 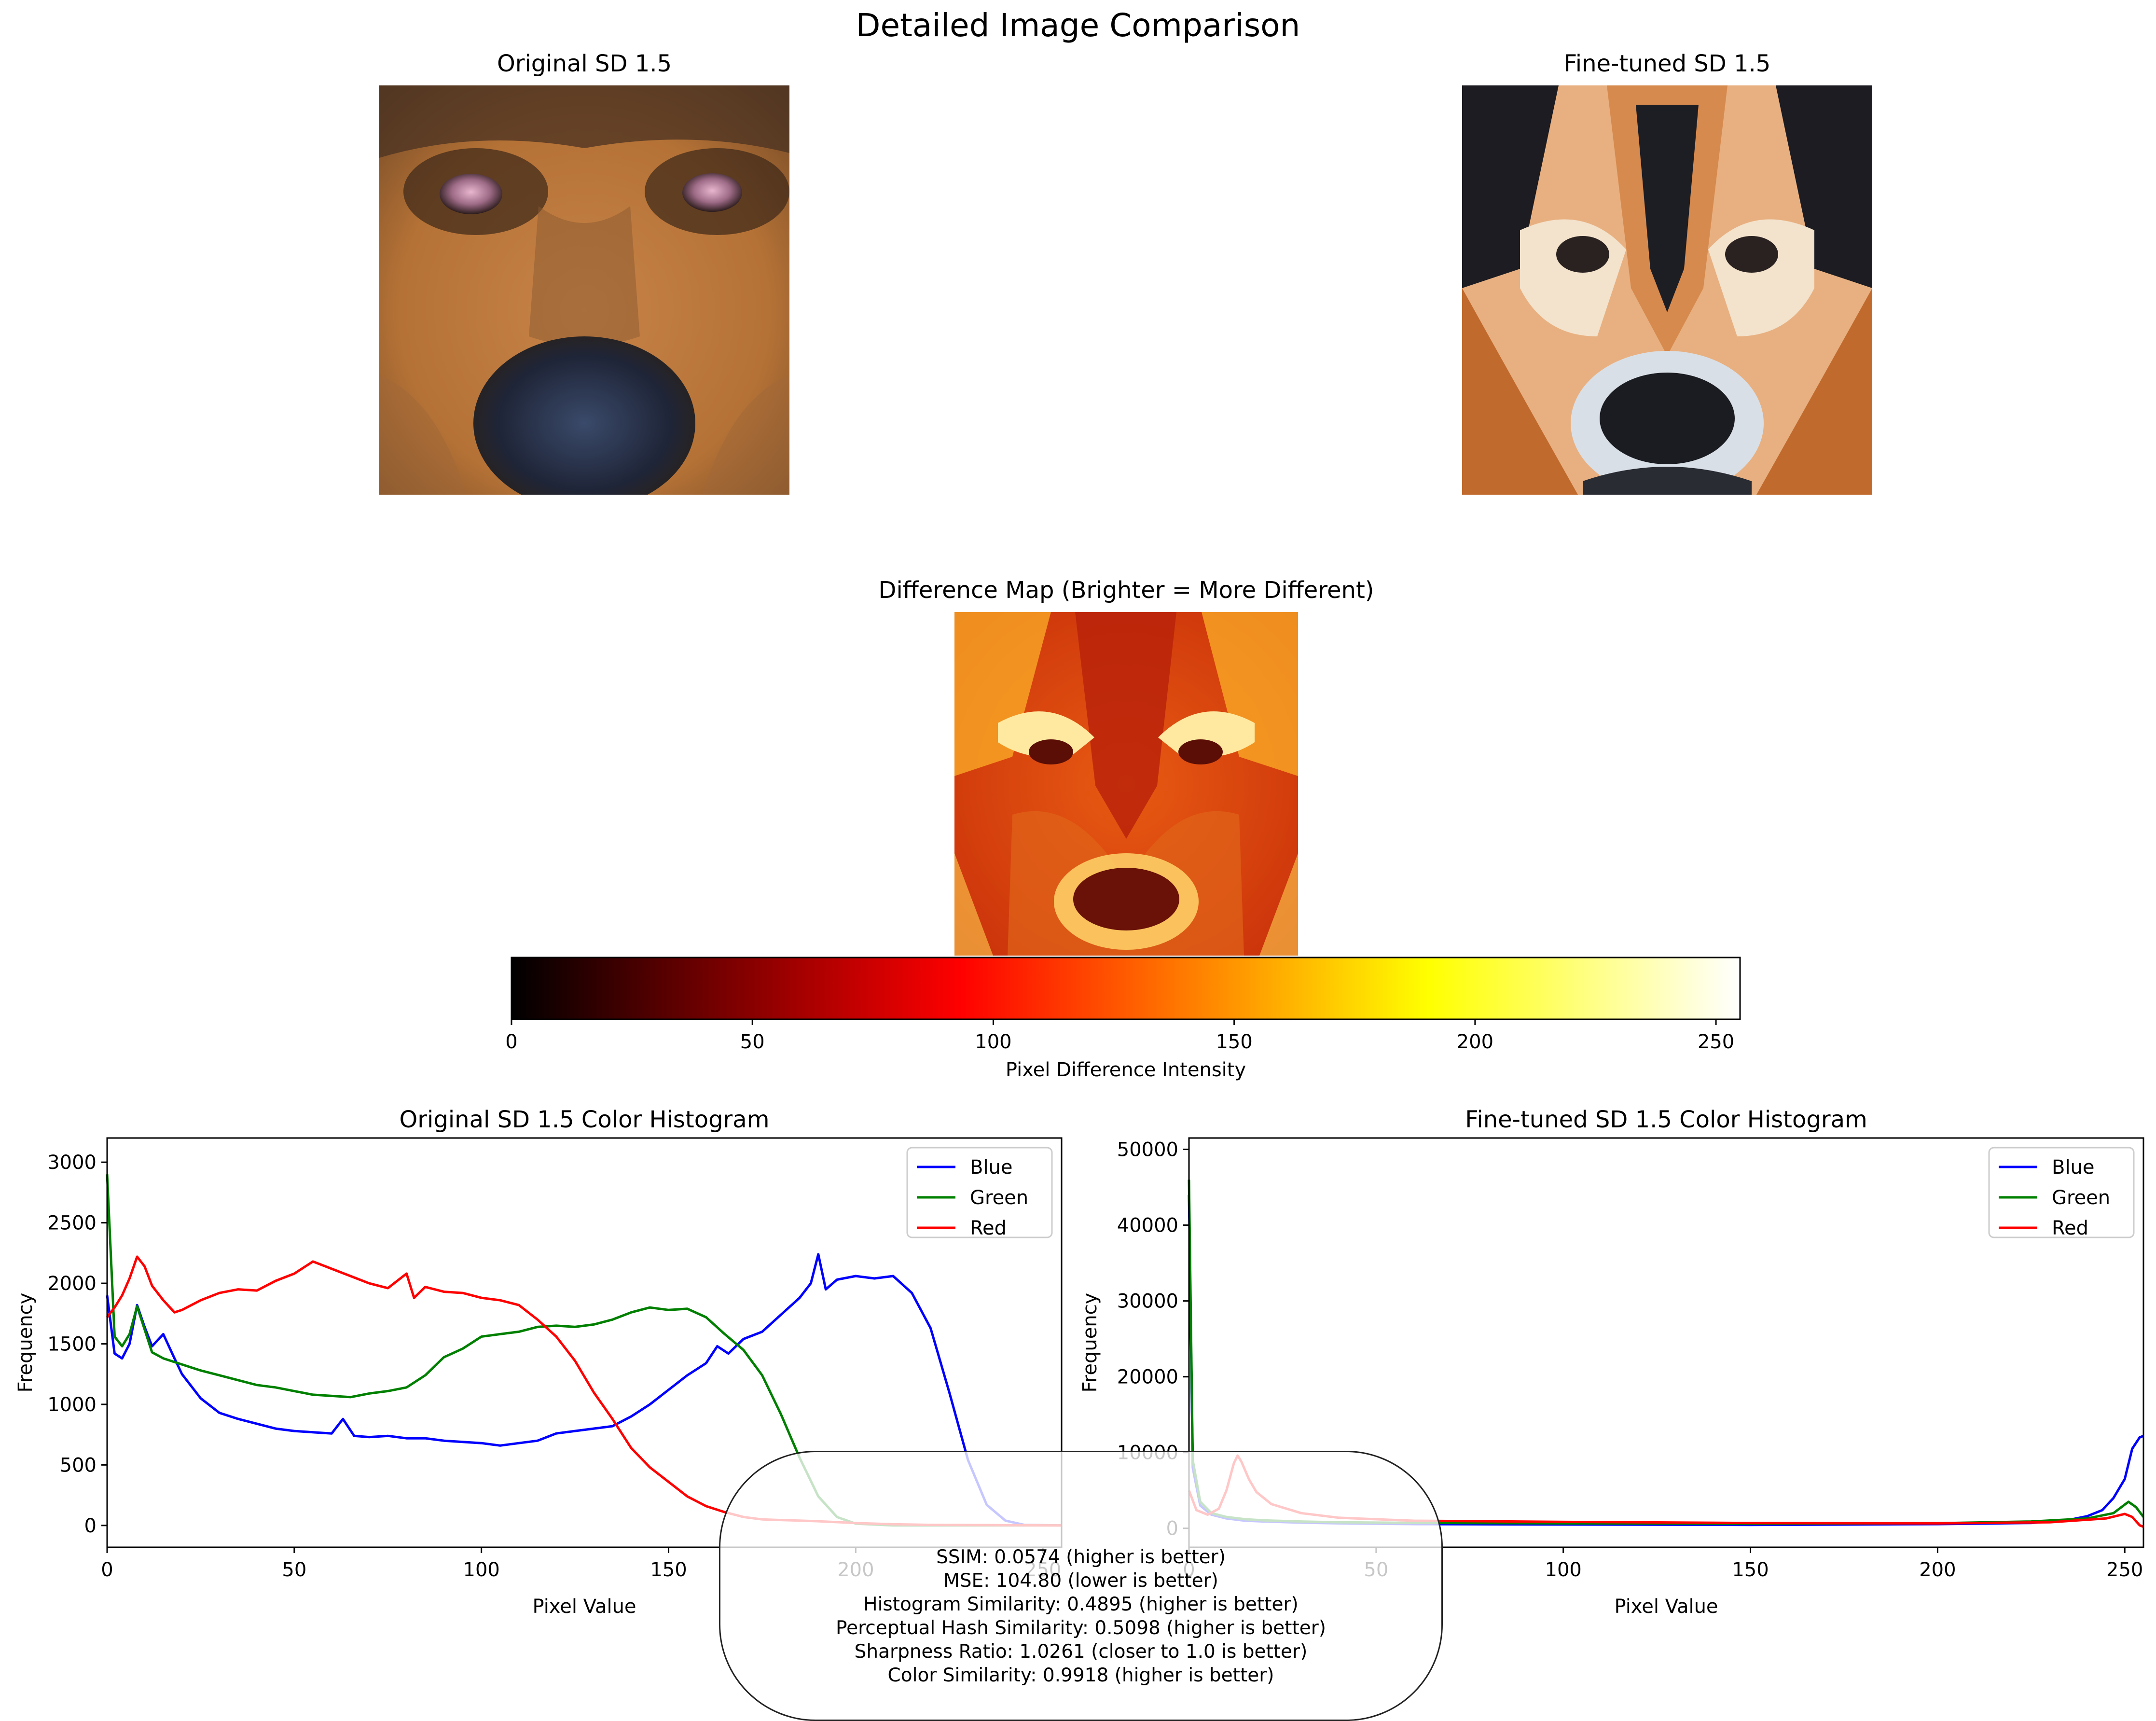 What do you see at coordinates (1081, 1557) in the screenshot?
I see `metric-ssim: SSIM: 0.0574 (higher is better)` at bounding box center [1081, 1557].